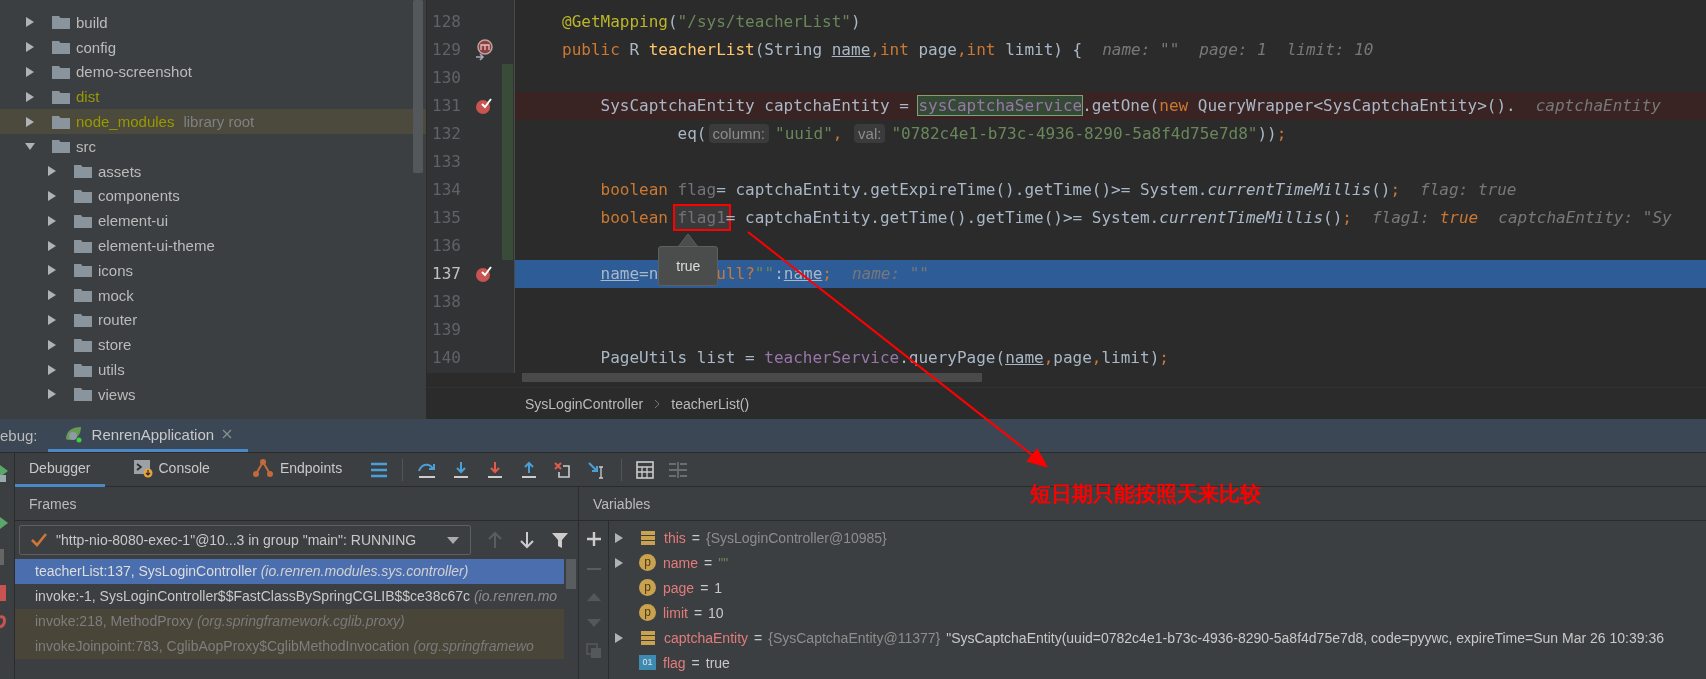 This screenshot has height=679, width=1706. What do you see at coordinates (701, 49) in the screenshot?
I see `method-name: teacherList` at bounding box center [701, 49].